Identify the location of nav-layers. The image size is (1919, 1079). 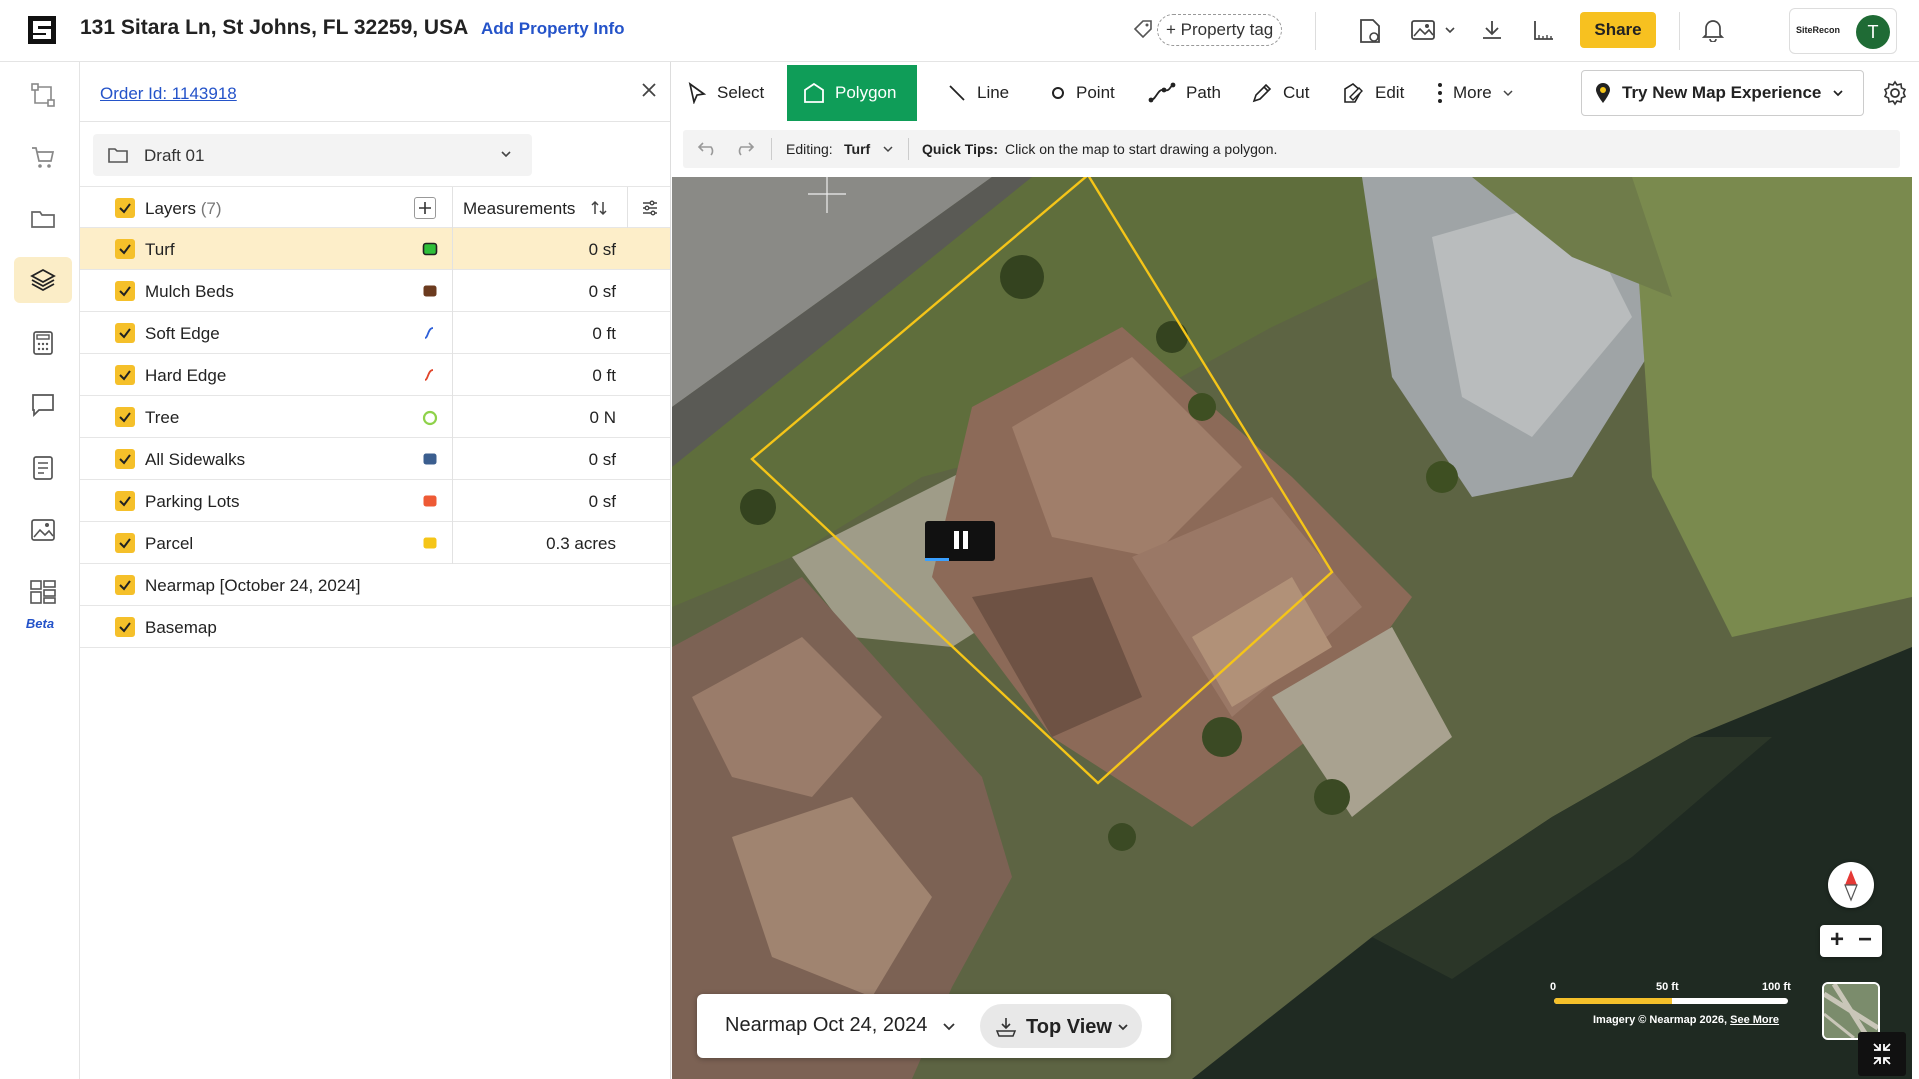
(43, 280).